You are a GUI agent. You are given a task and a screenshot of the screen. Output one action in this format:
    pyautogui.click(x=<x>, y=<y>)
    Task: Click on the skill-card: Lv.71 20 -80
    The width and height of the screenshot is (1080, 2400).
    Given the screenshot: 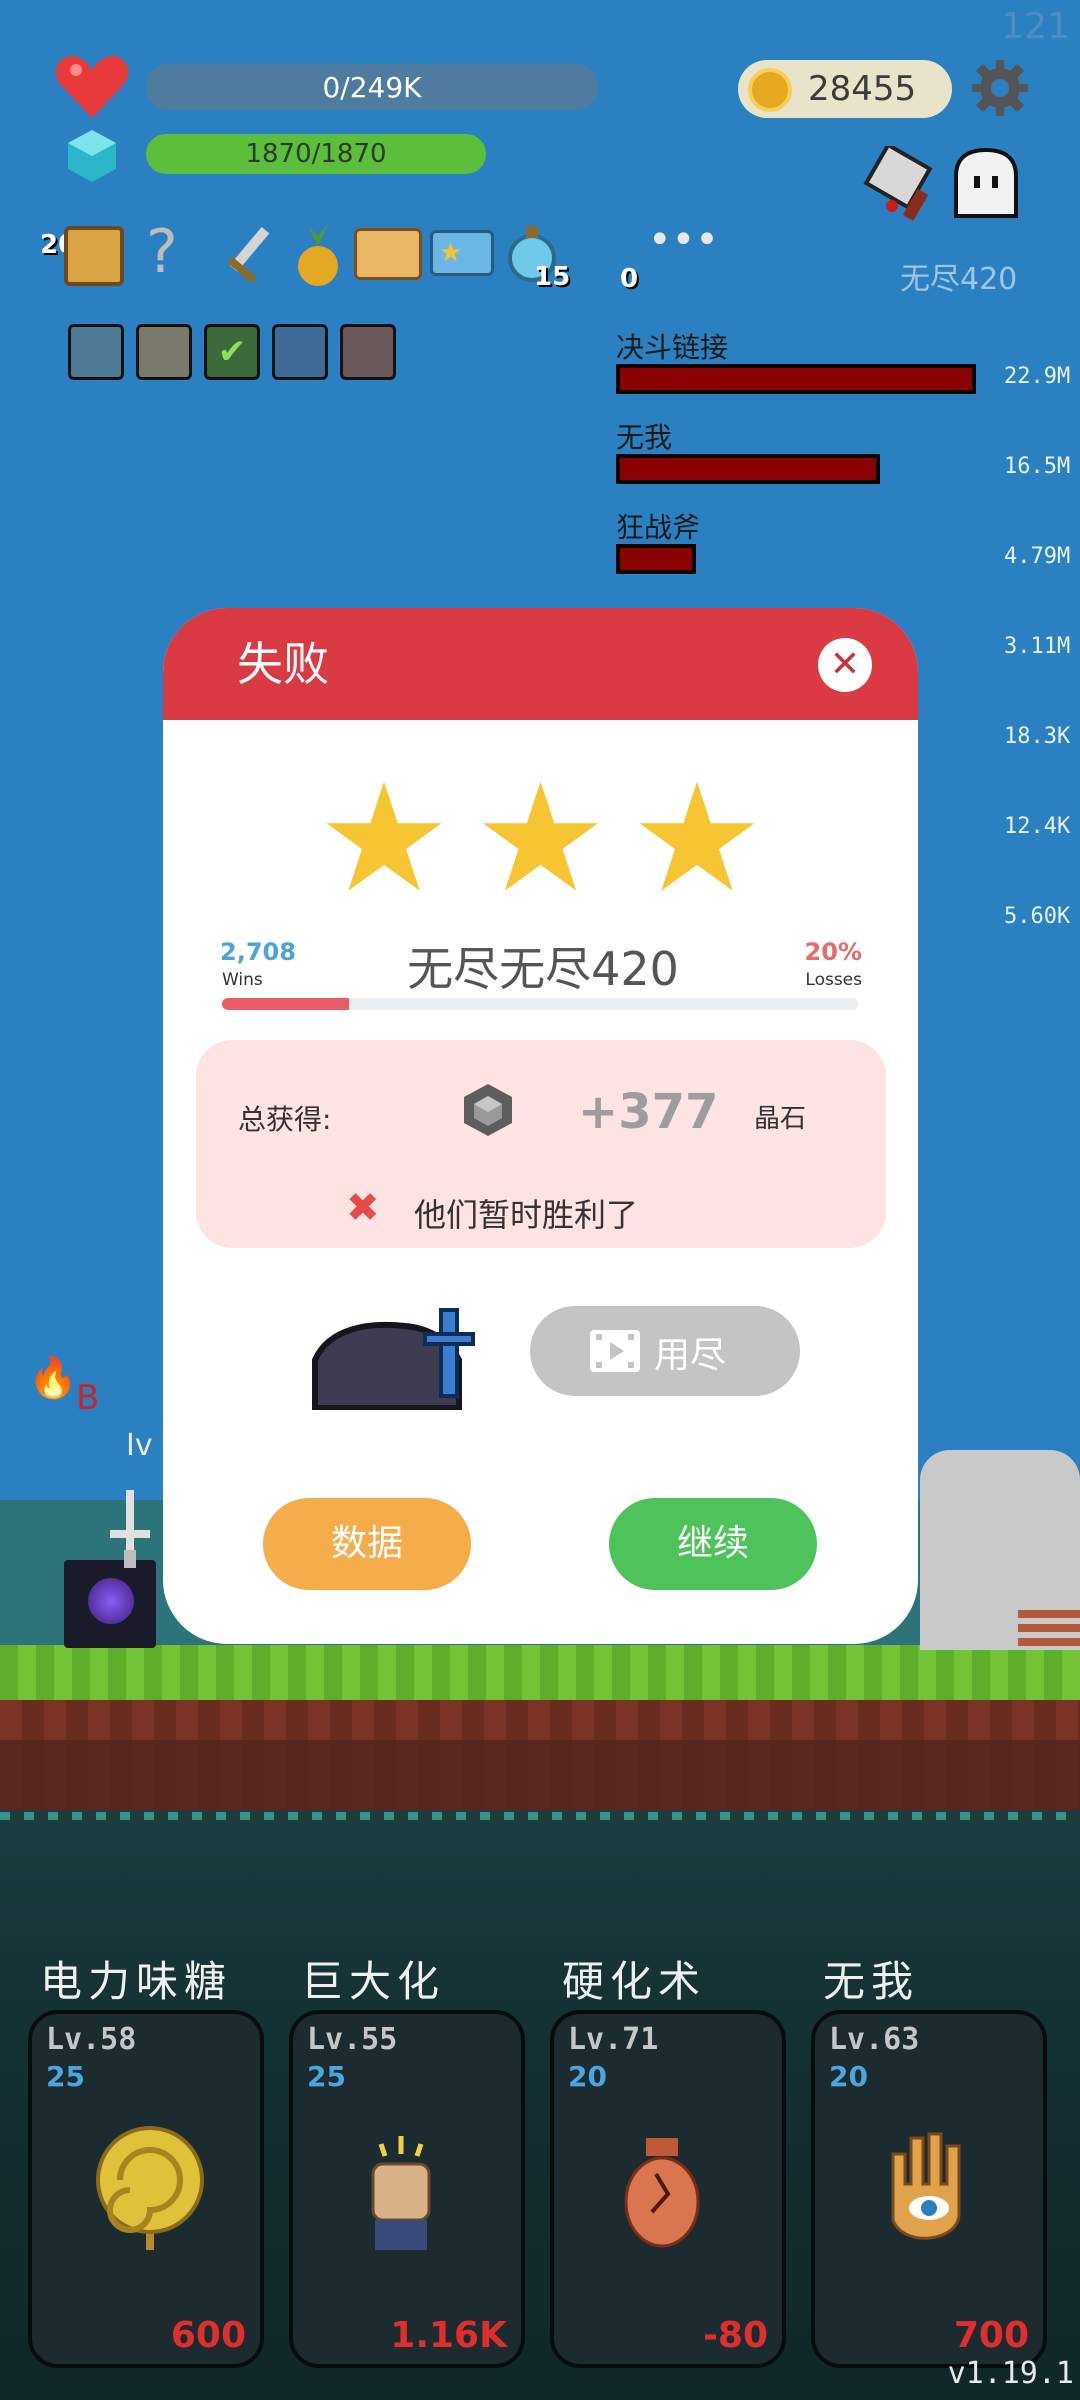 What is the action you would take?
    pyautogui.click(x=668, y=2189)
    